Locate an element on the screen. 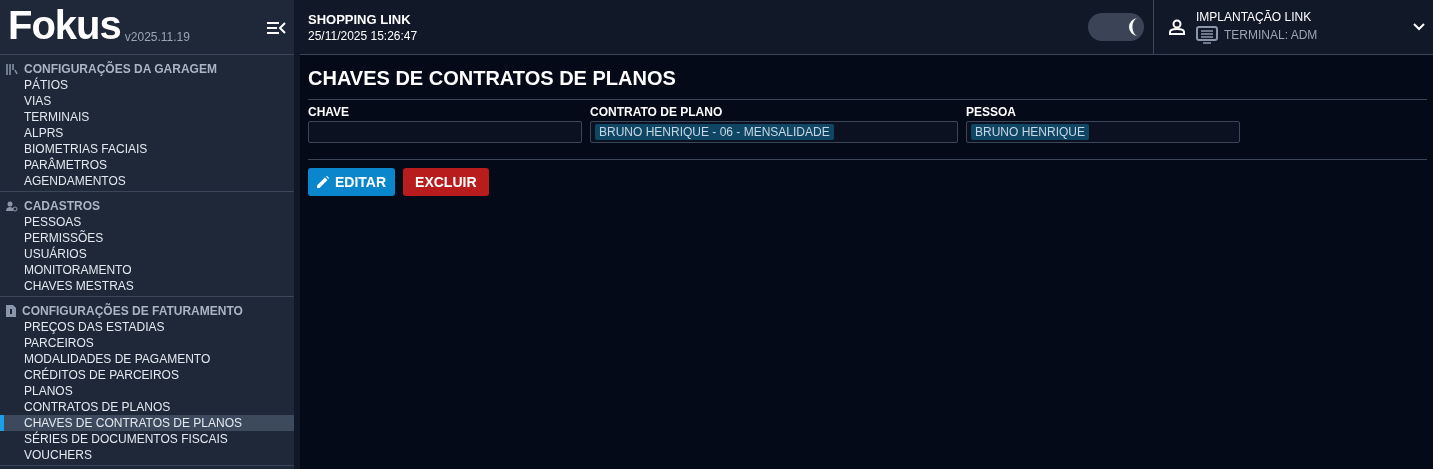  sidebar-item: TERMINAIS is located at coordinates (147, 117).